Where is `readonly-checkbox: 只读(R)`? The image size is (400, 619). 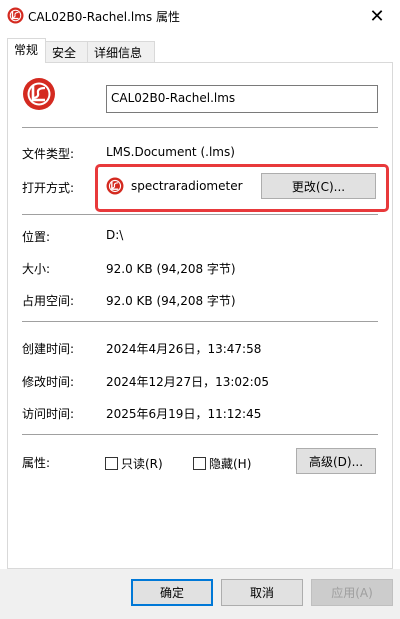
readonly-checkbox: 只读(R) is located at coordinates (134, 463).